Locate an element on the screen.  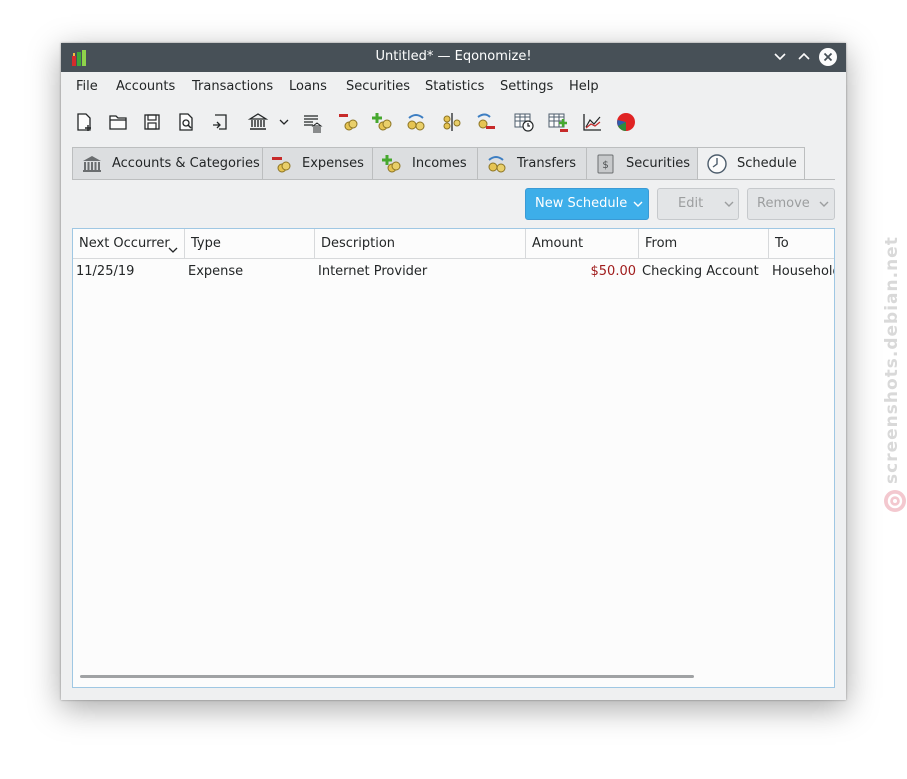
window-title: Untitled* — Eqonomize! is located at coordinates (453, 56).